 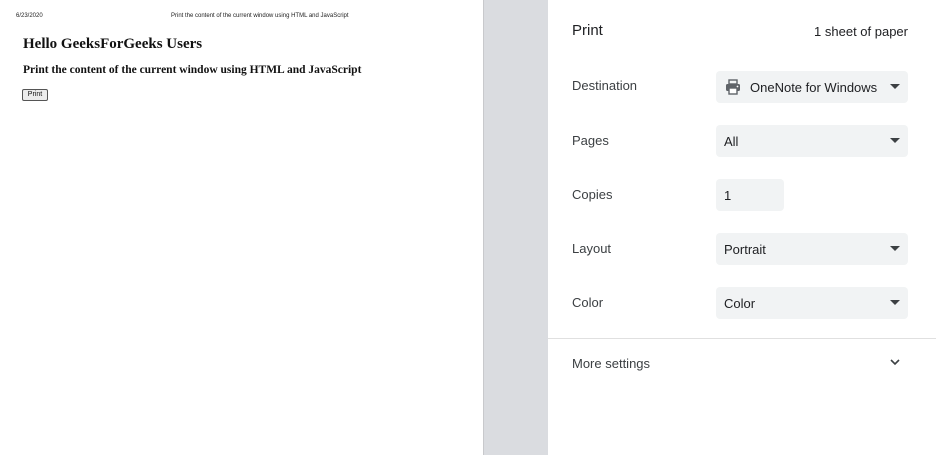 What do you see at coordinates (516, 227) in the screenshot?
I see `preview-gutter` at bounding box center [516, 227].